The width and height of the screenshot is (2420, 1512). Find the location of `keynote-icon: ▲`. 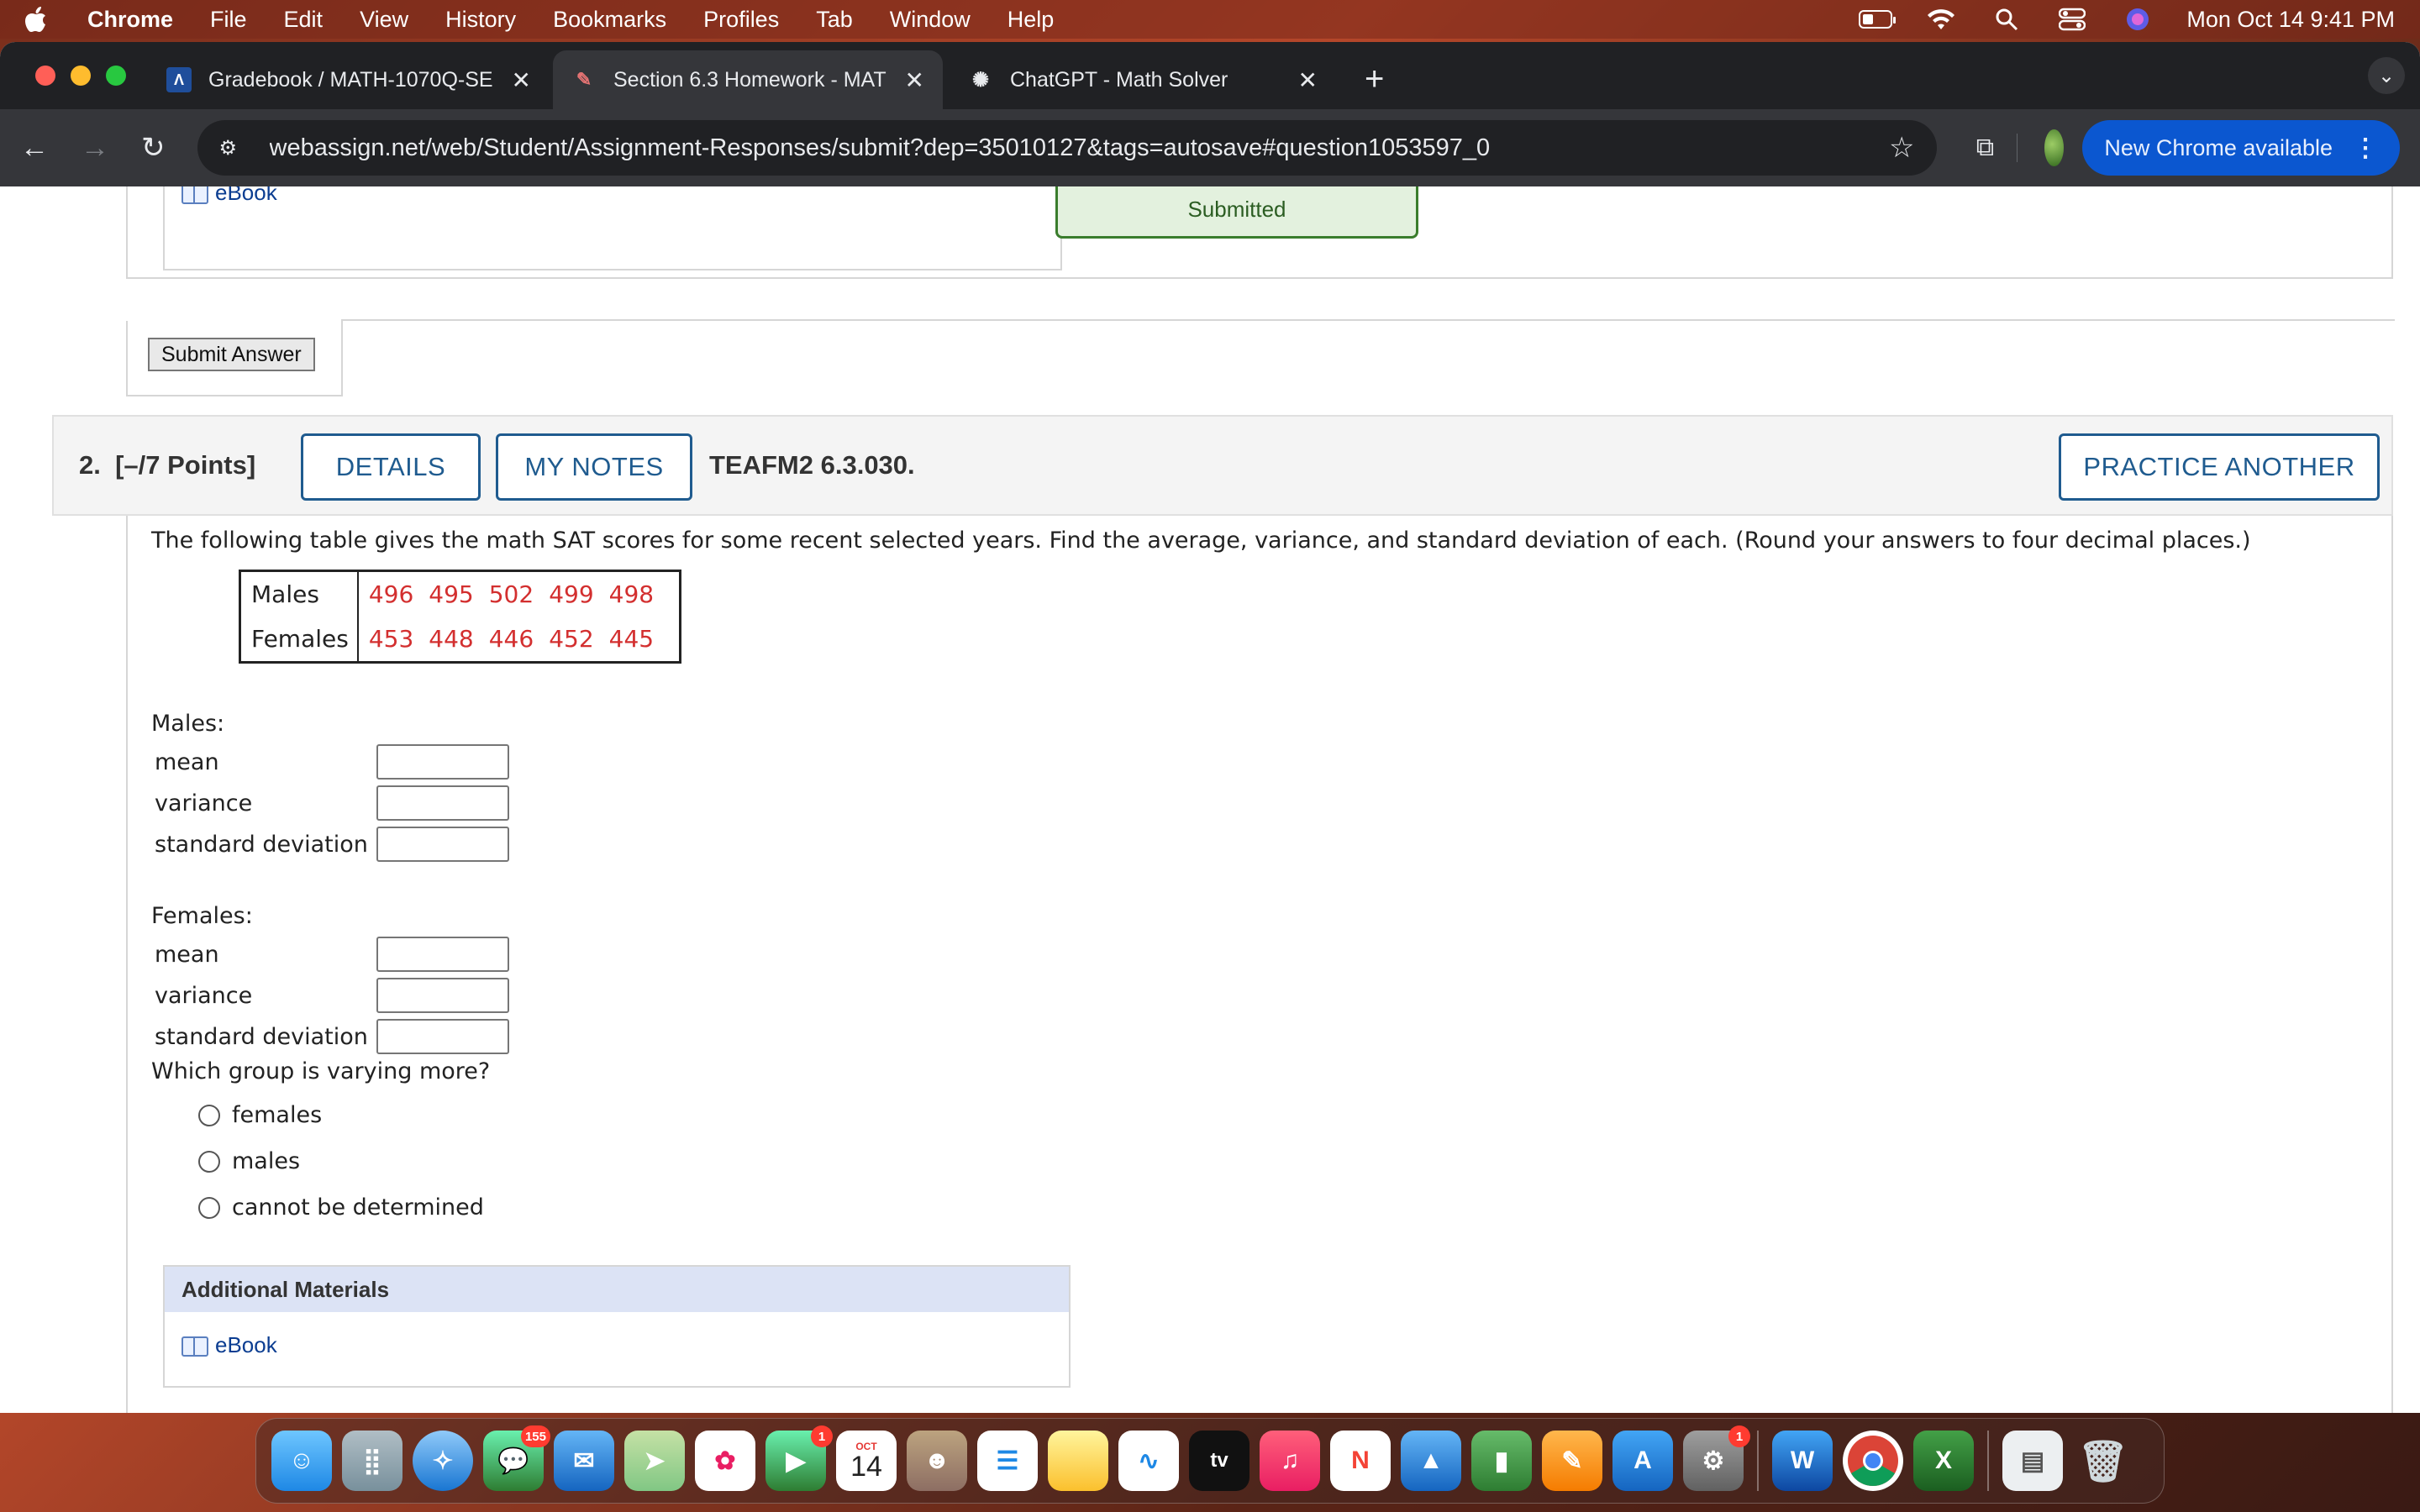

keynote-icon: ▲ is located at coordinates (1431, 1461).